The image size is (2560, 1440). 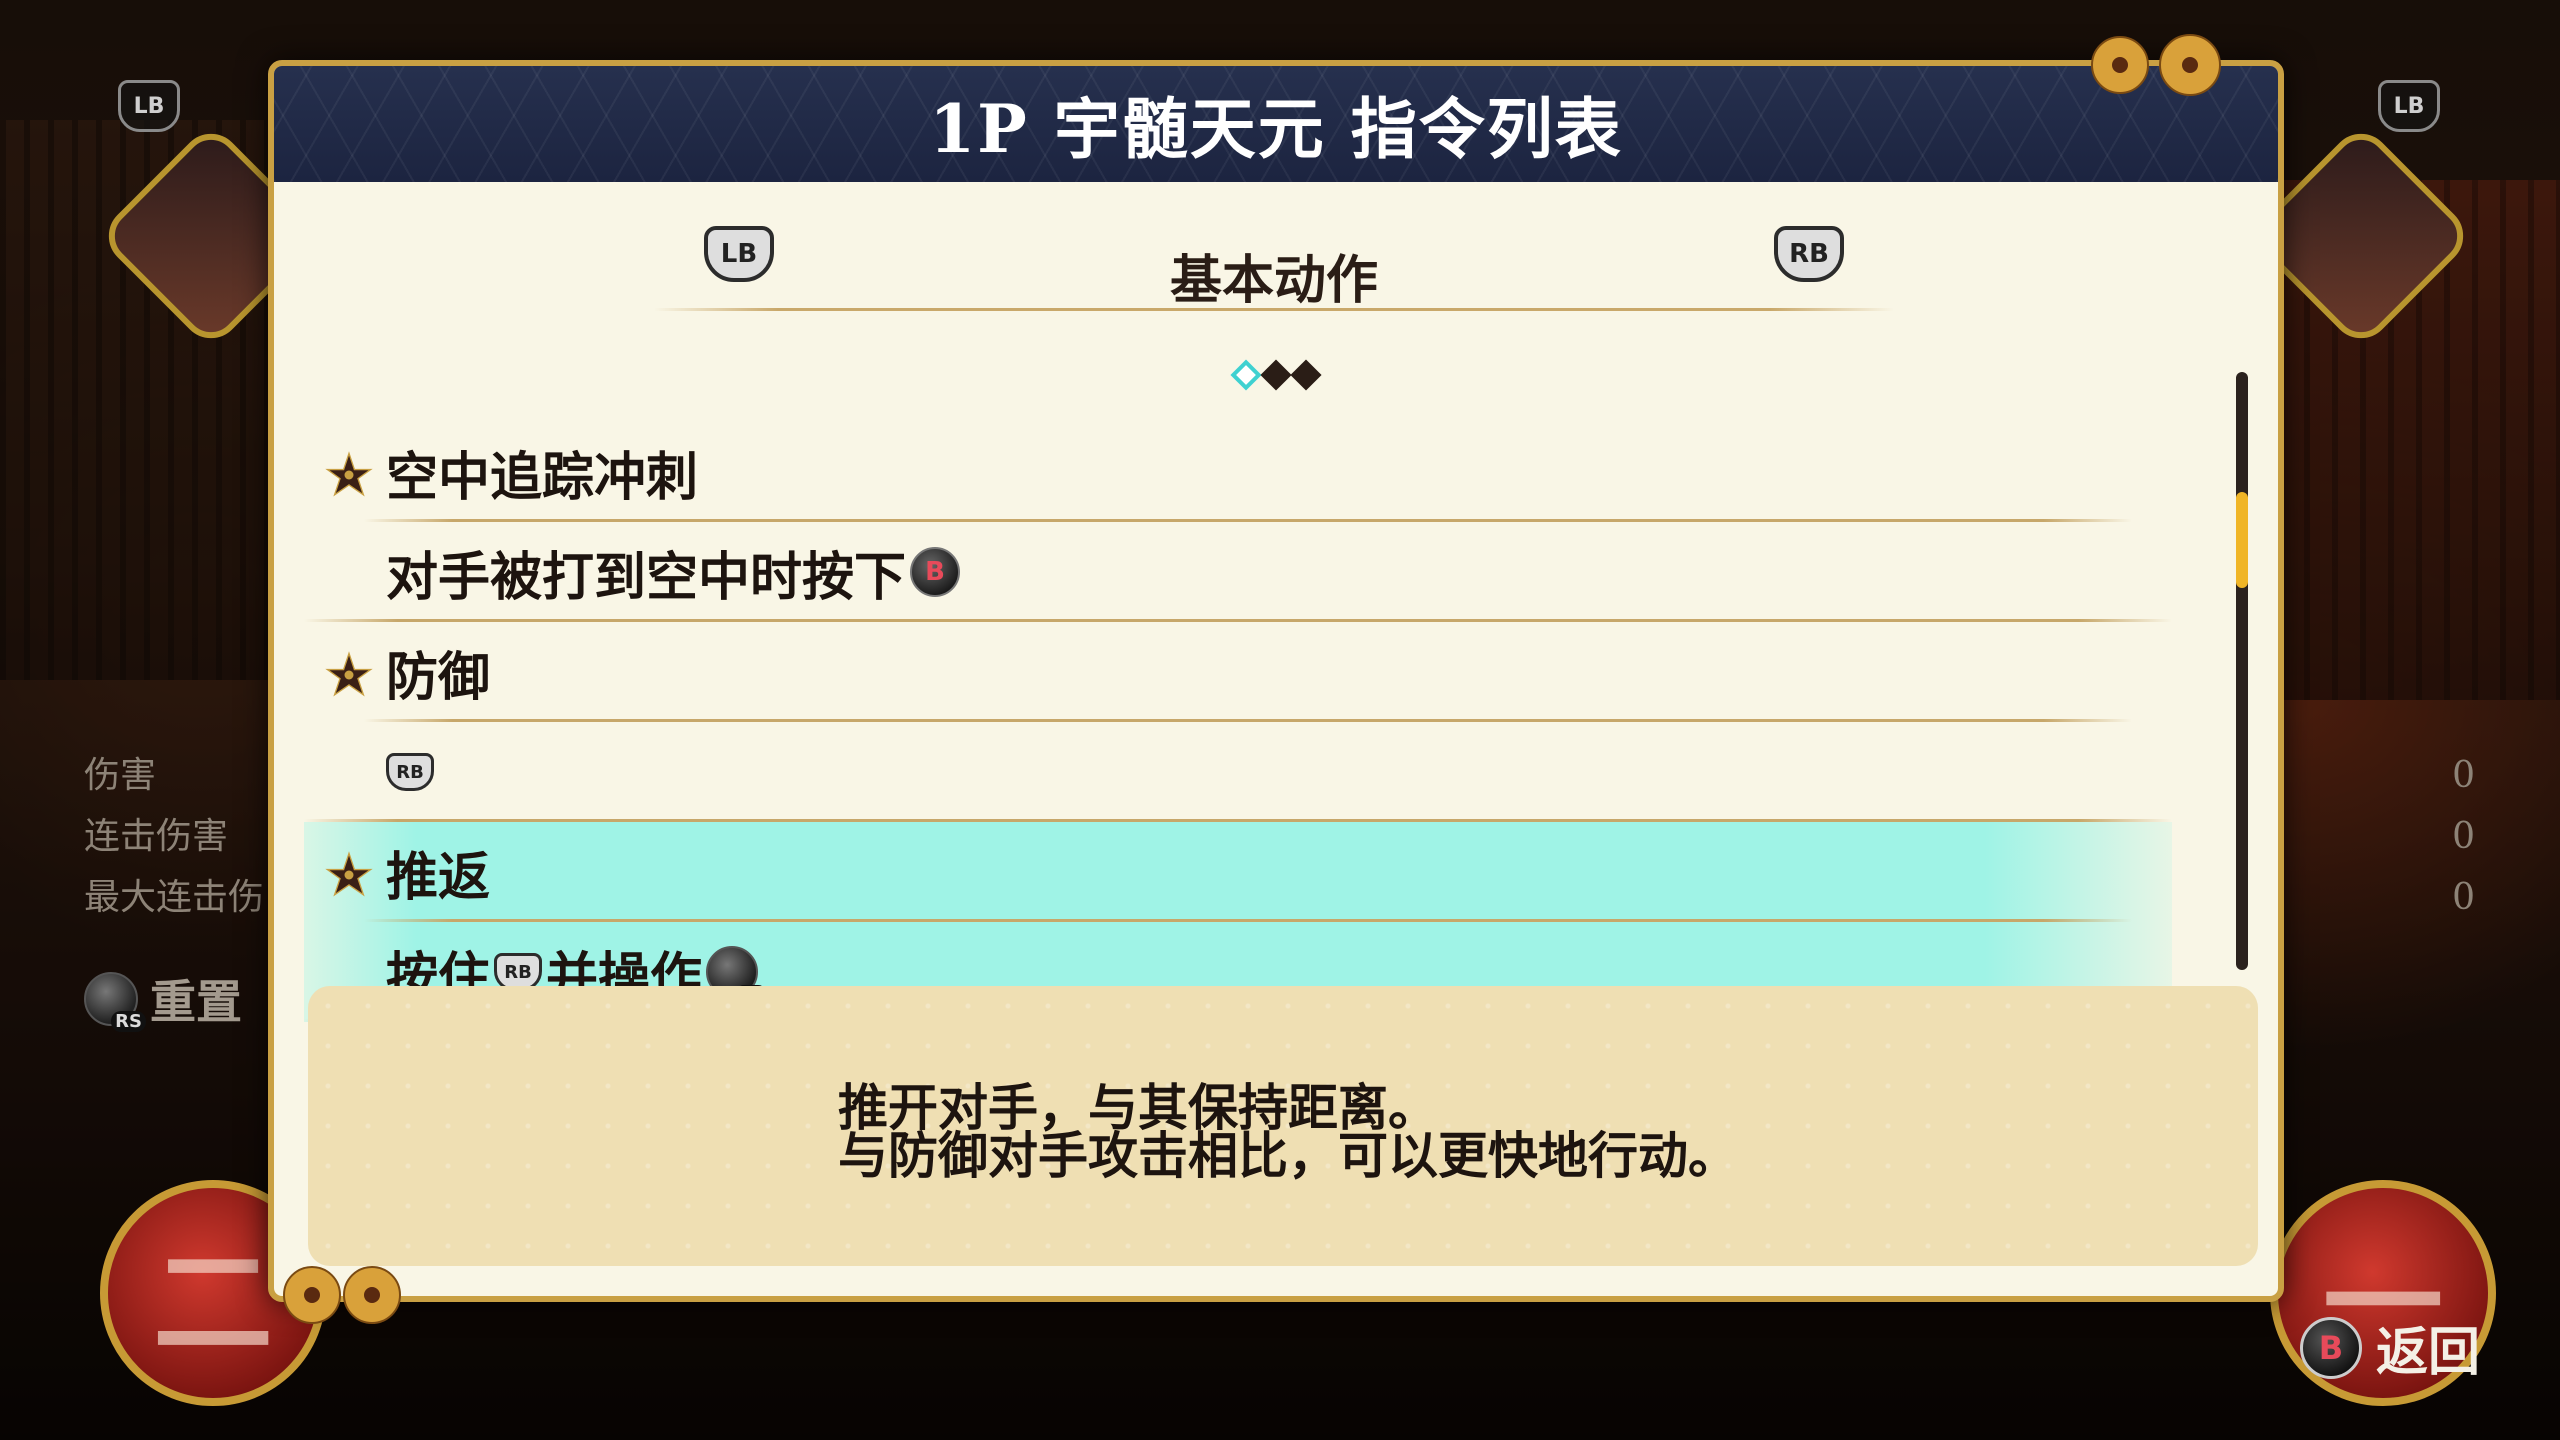 I want to click on command-input-row: RB, so click(x=1238, y=772).